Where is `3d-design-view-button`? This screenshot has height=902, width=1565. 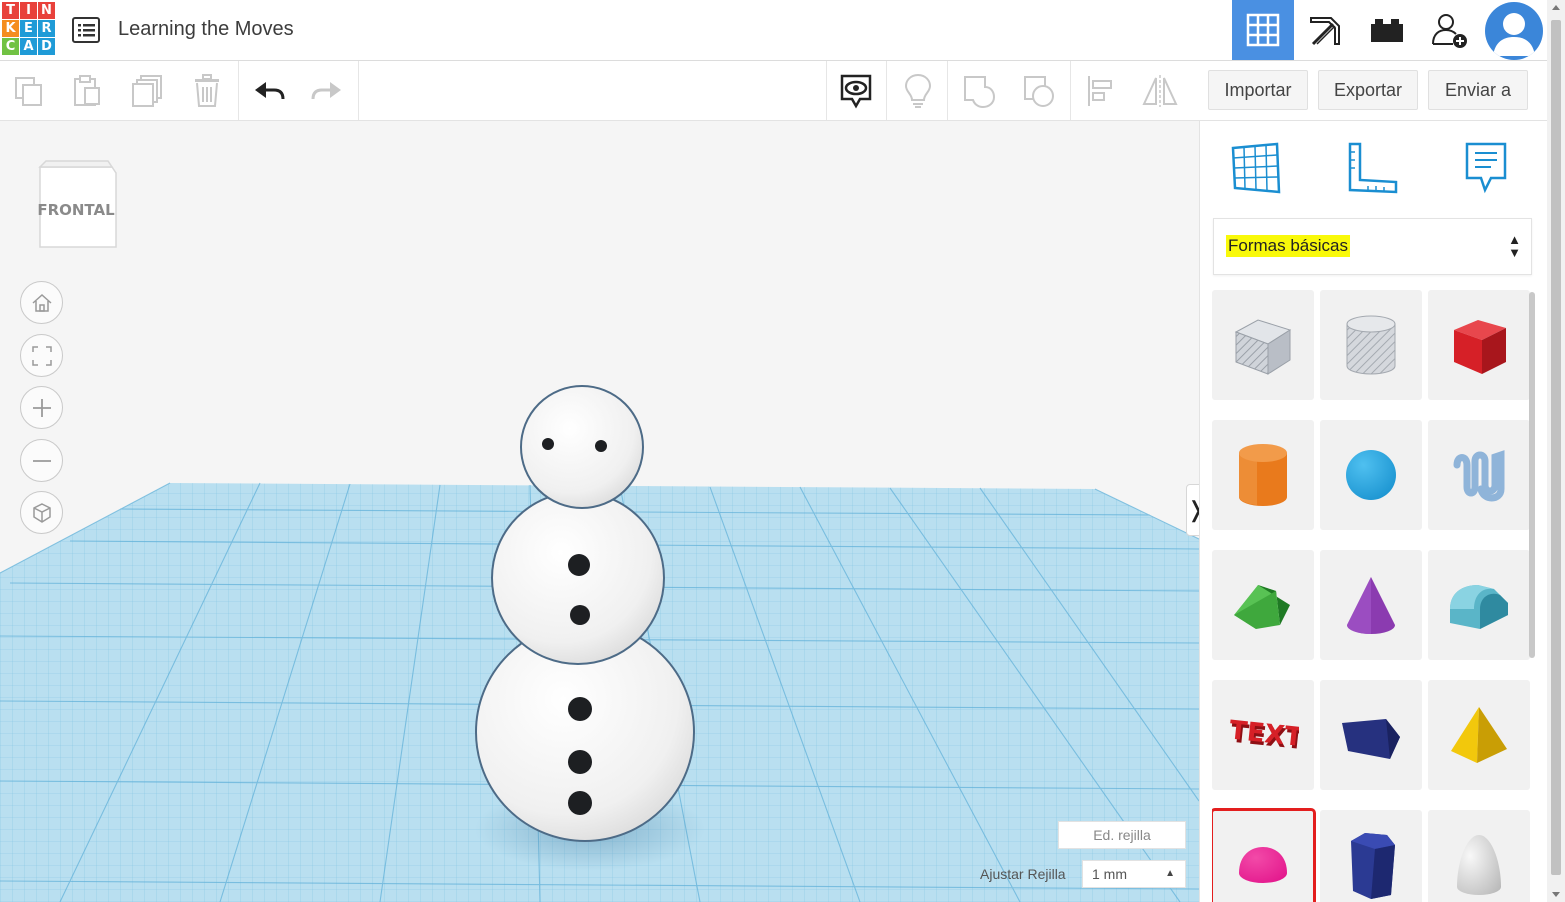
3d-design-view-button is located at coordinates (1263, 30).